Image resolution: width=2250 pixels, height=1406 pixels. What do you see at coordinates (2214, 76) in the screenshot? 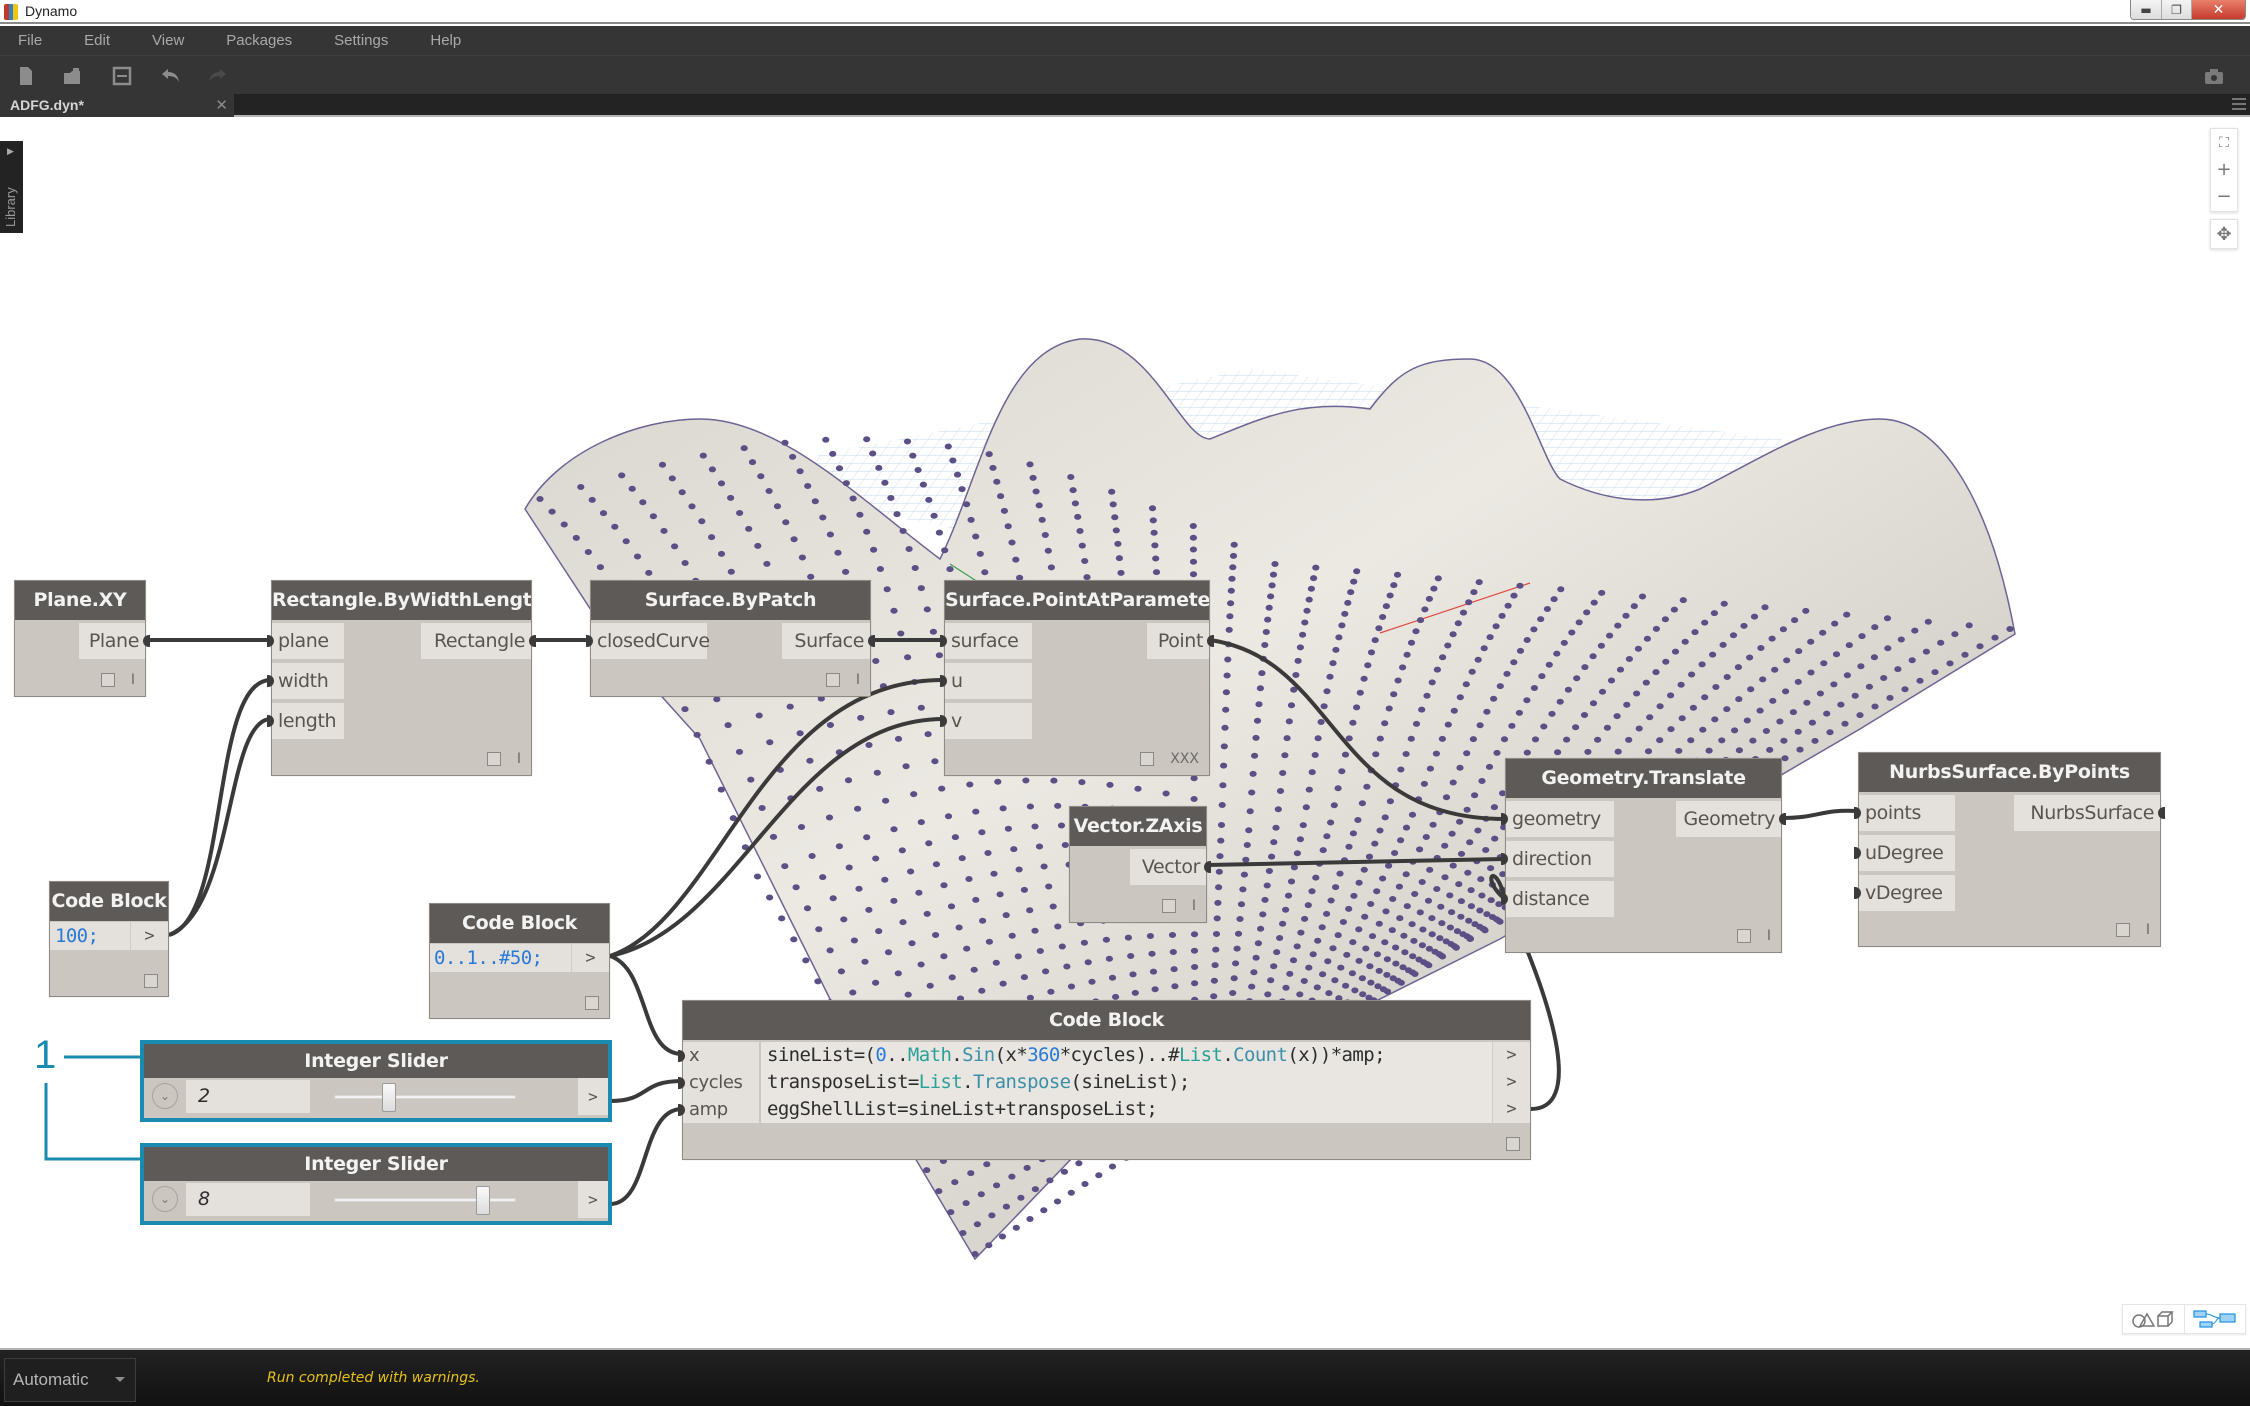
I see `screenshot-button` at bounding box center [2214, 76].